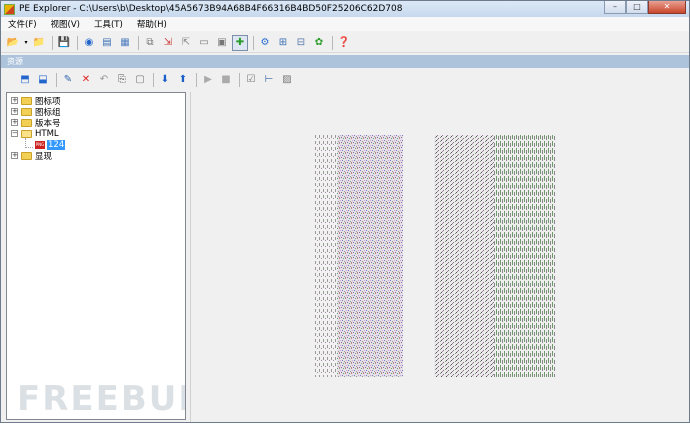 This screenshot has width=690, height=425. What do you see at coordinates (345, 80) in the screenshot?
I see `resource-toolbar: ⬒ ⬓ ✎ ✕ ↶ ⎘ ▢ ⬇ ⬆ ▶ ■ ☑ ⊢ ▨` at bounding box center [345, 80].